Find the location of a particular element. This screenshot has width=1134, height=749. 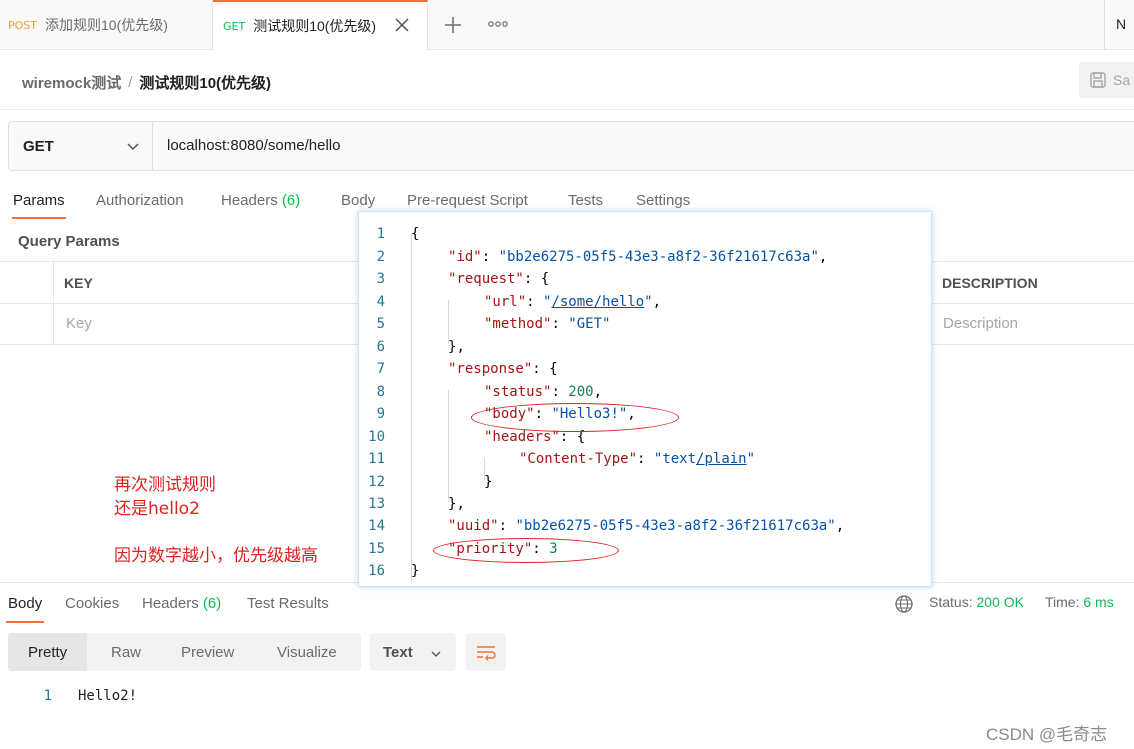

response-tab-test-results: Test Results is located at coordinates (288, 603).